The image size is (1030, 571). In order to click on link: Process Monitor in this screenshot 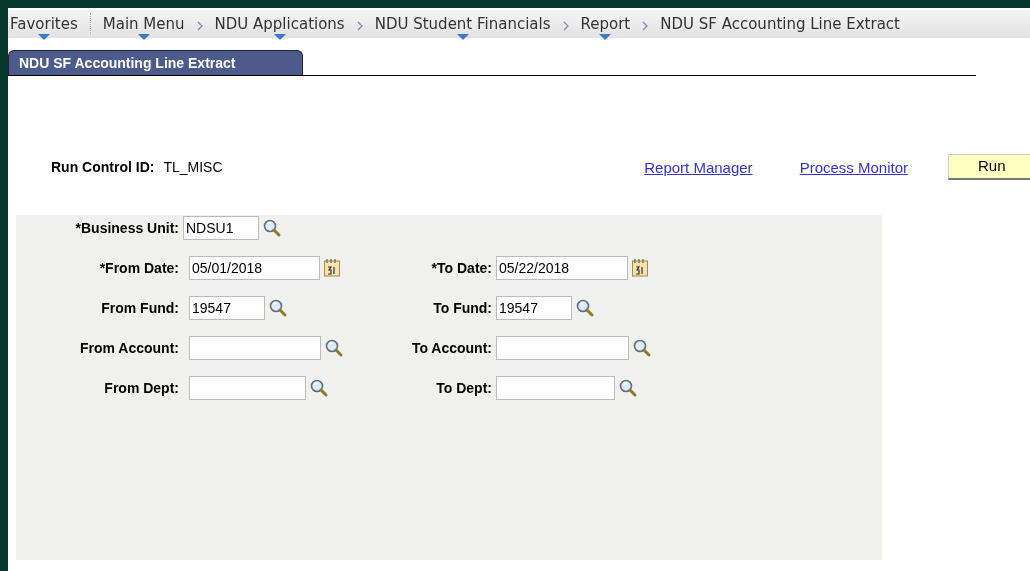, I will do `click(853, 167)`.